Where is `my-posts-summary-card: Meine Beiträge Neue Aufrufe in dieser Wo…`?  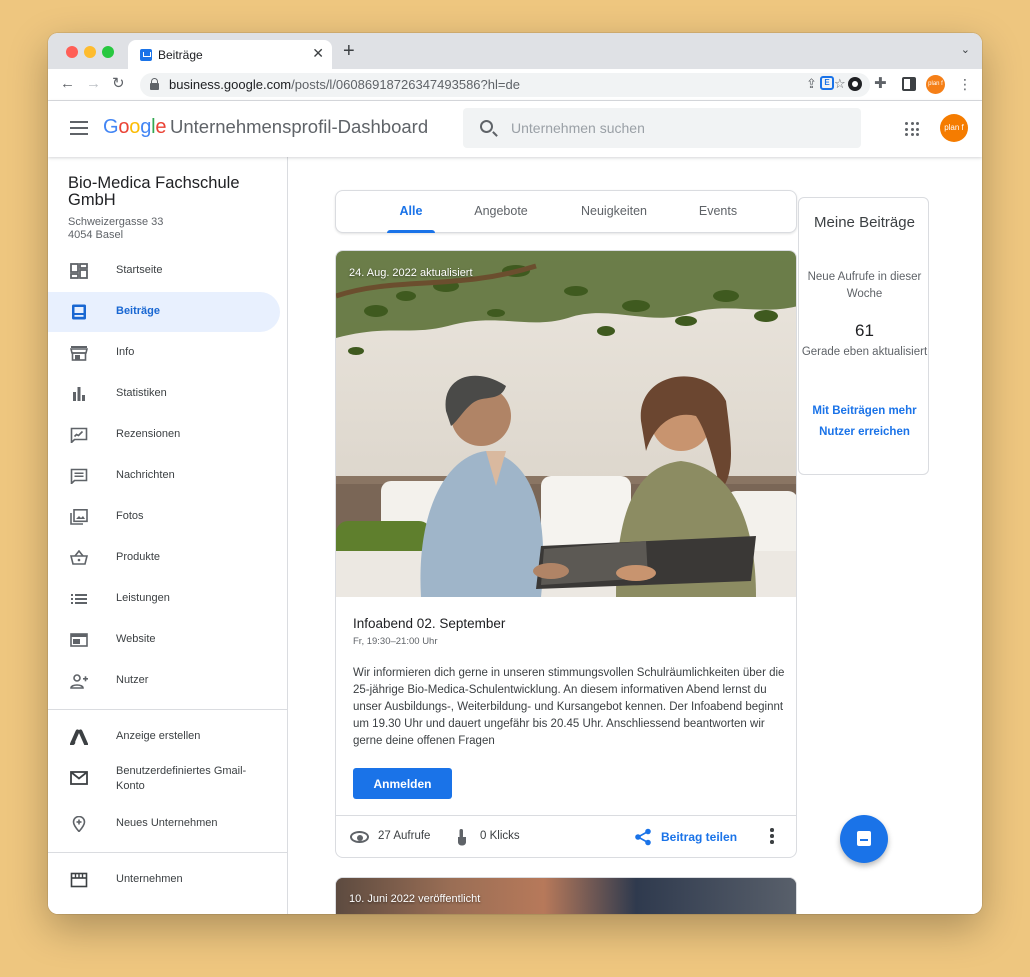
my-posts-summary-card: Meine Beiträge Neue Aufrufe in dieser Wo… is located at coordinates (863, 336).